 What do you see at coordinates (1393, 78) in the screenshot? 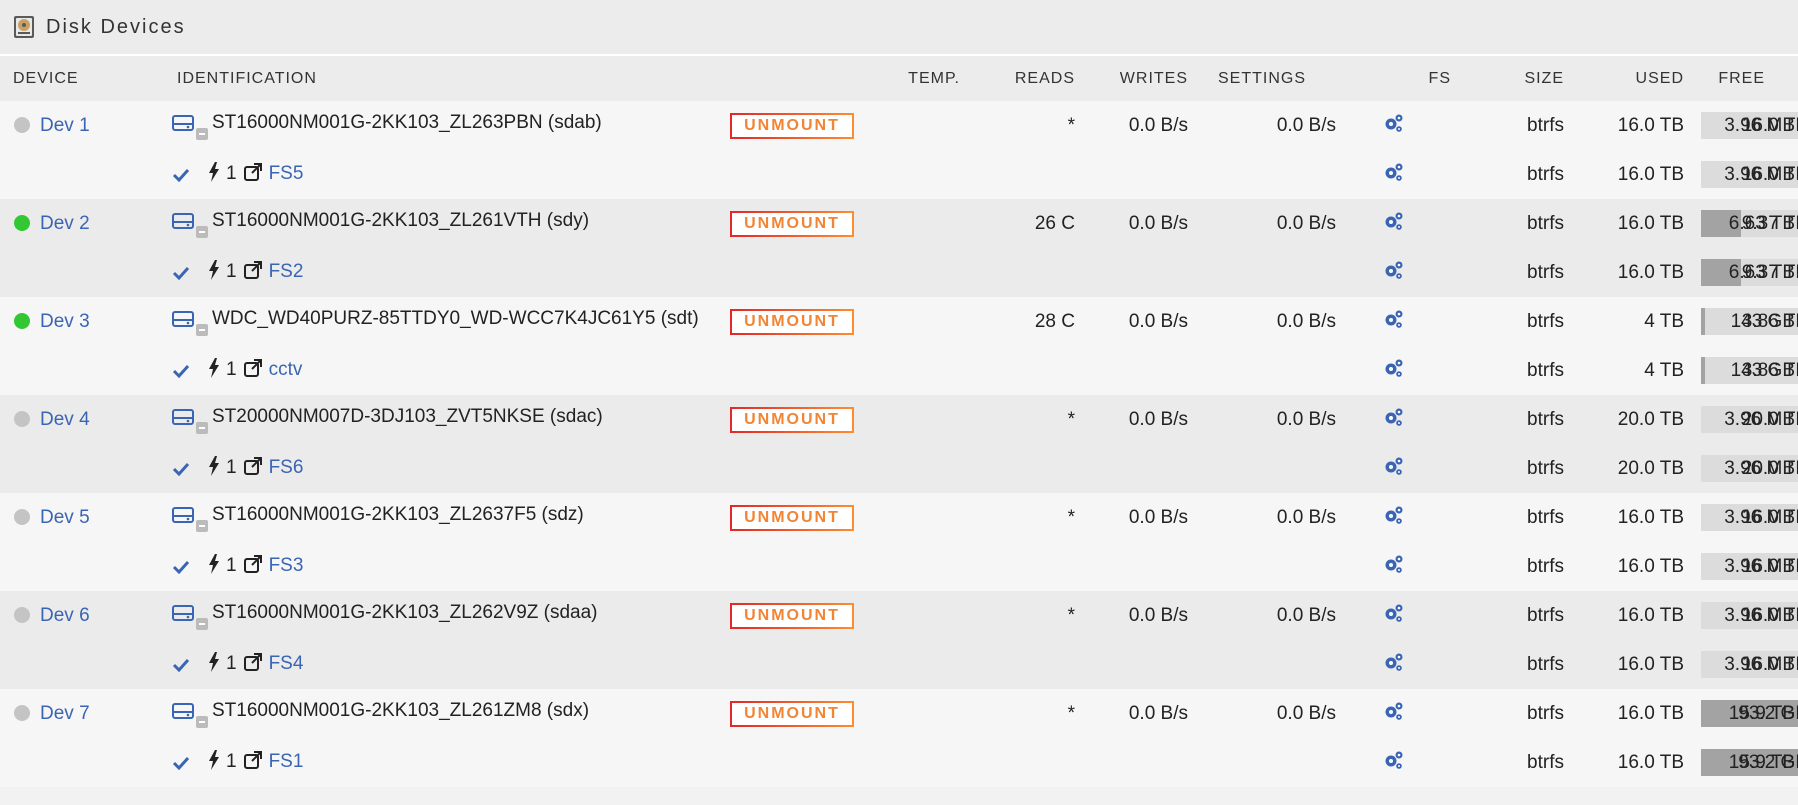
I see `col-fs: FS` at bounding box center [1393, 78].